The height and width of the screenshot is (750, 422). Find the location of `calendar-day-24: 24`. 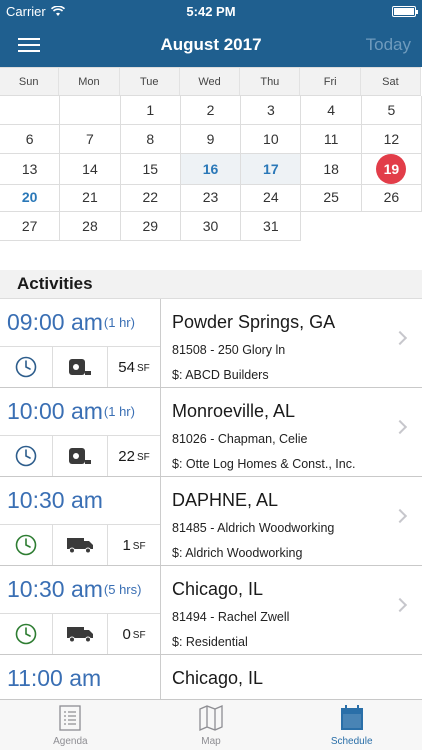

calendar-day-24: 24 is located at coordinates (271, 197).